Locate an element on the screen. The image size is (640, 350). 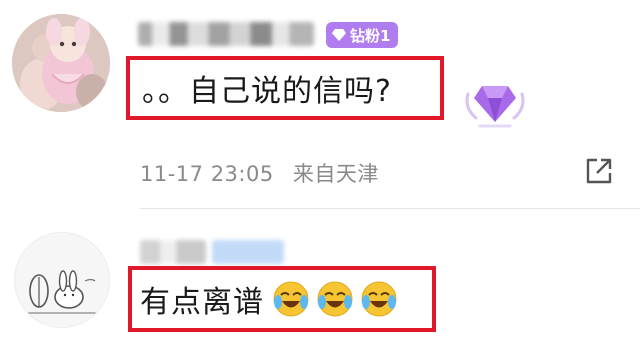
comment-meta: 11-17 23:05 来自天津 is located at coordinates (259, 173).